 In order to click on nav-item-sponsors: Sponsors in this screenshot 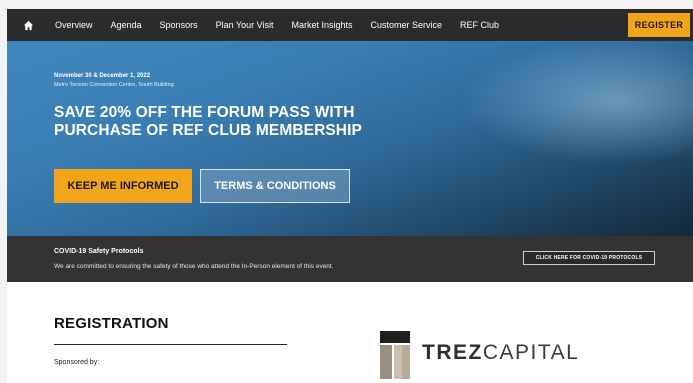, I will do `click(179, 25)`.